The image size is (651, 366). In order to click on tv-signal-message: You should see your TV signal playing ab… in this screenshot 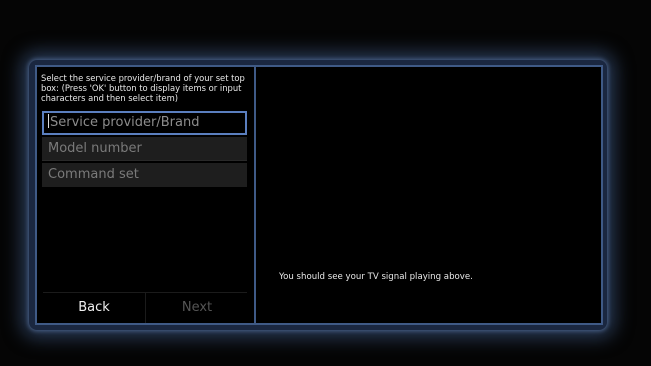, I will do `click(376, 277)`.